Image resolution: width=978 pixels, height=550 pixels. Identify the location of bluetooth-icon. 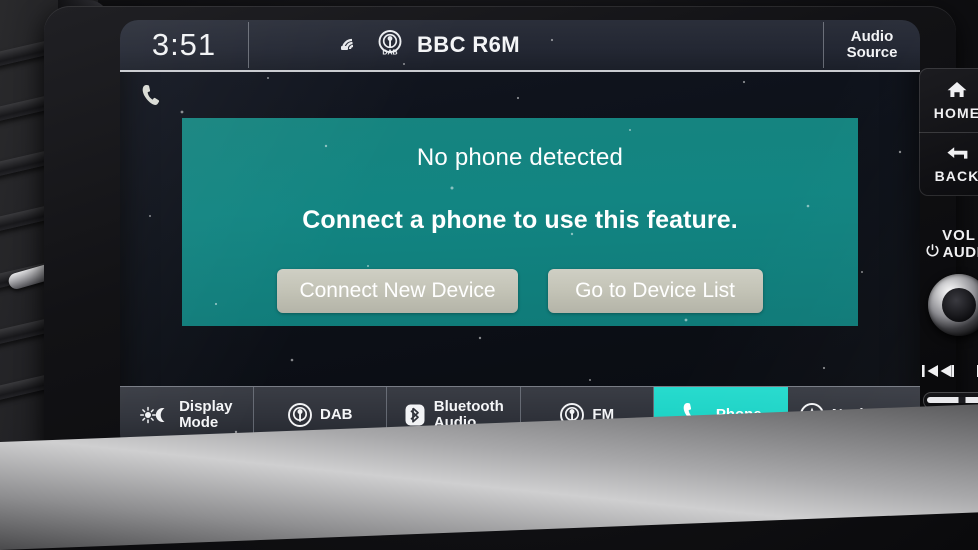
(415, 415).